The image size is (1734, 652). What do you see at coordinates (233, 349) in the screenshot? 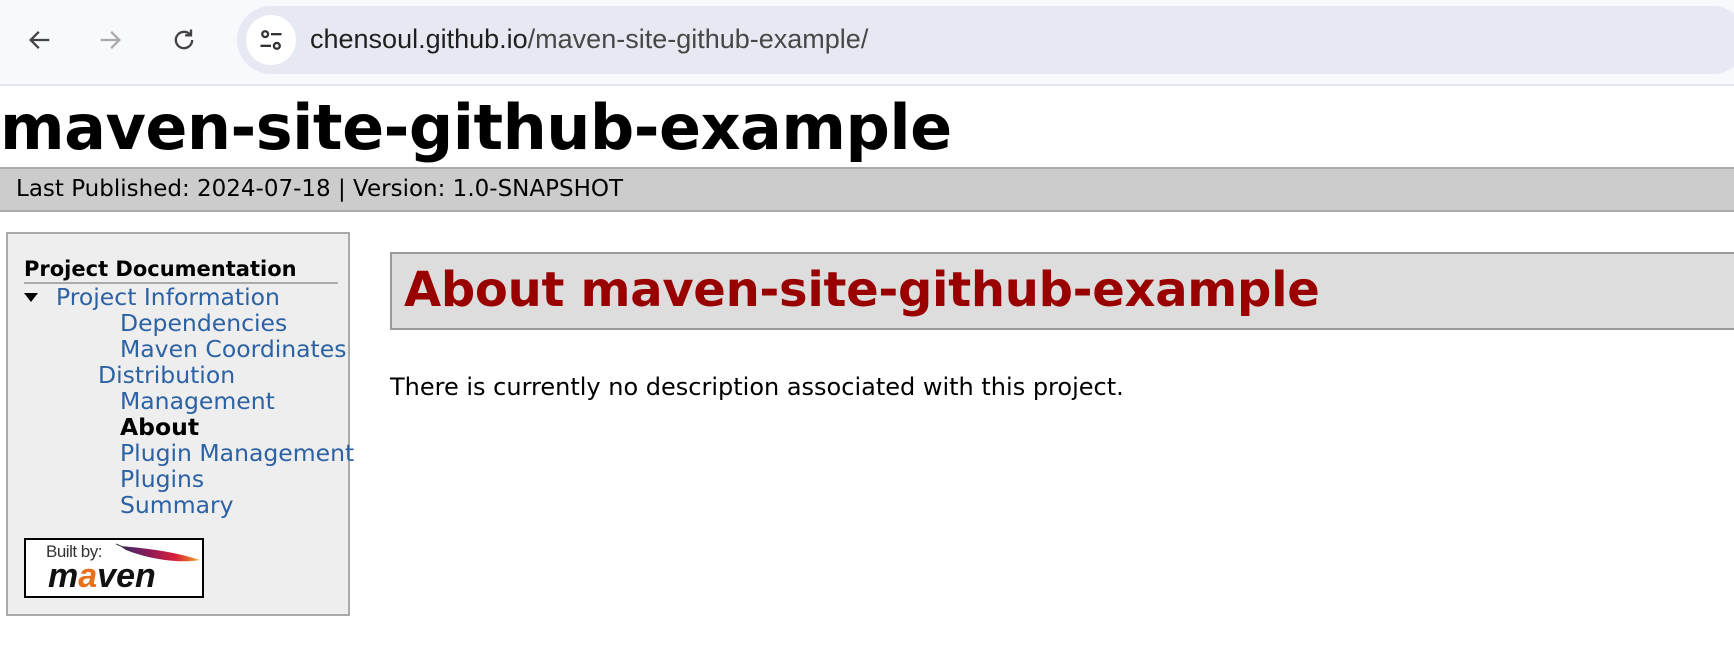
I see `maven-coordinates-link: Maven Coordinates` at bounding box center [233, 349].